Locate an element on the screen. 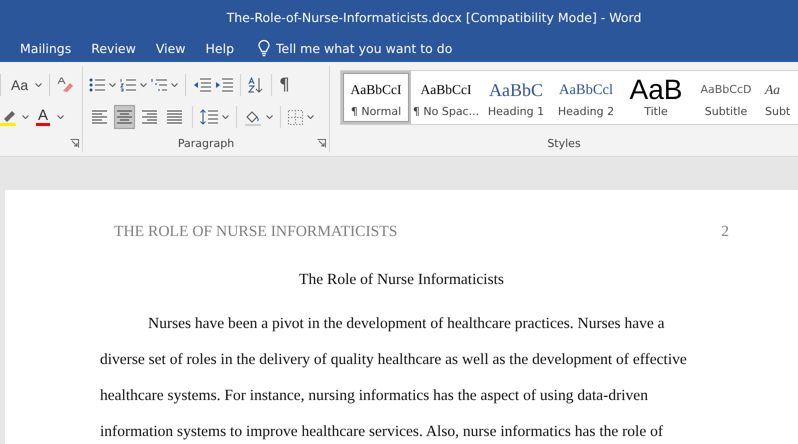 The height and width of the screenshot is (444, 798). numbered-list-icon is located at coordinates (128, 85).